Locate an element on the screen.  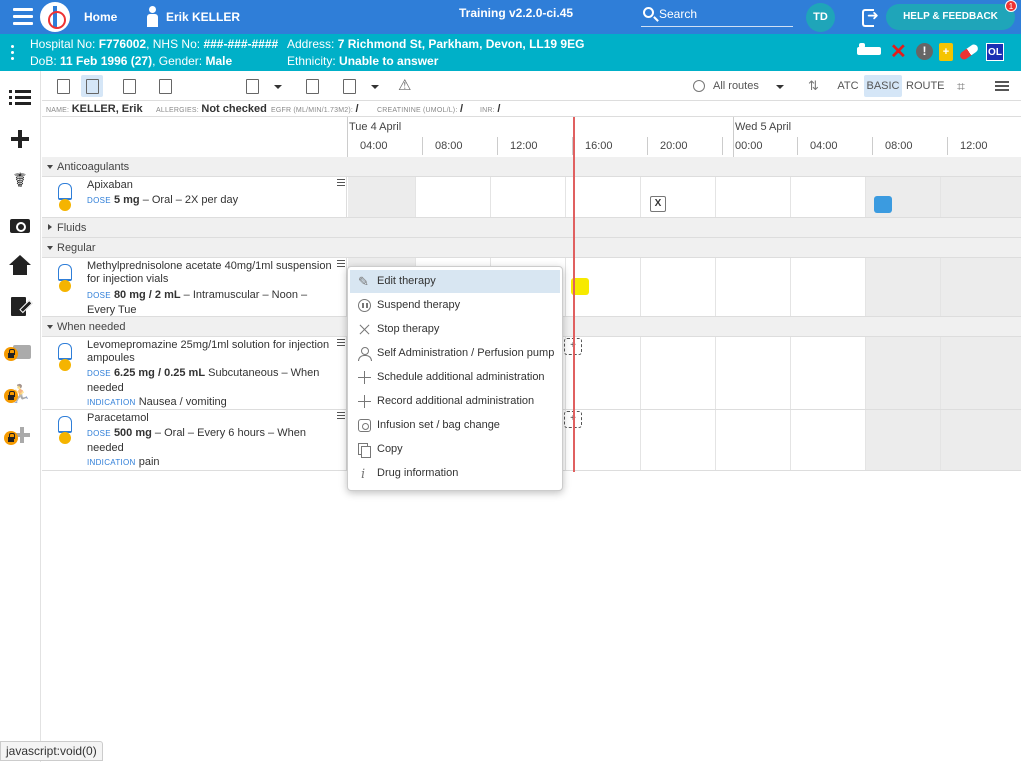
record-administration-menu-item: Record additional administration is located at coordinates (455, 401).